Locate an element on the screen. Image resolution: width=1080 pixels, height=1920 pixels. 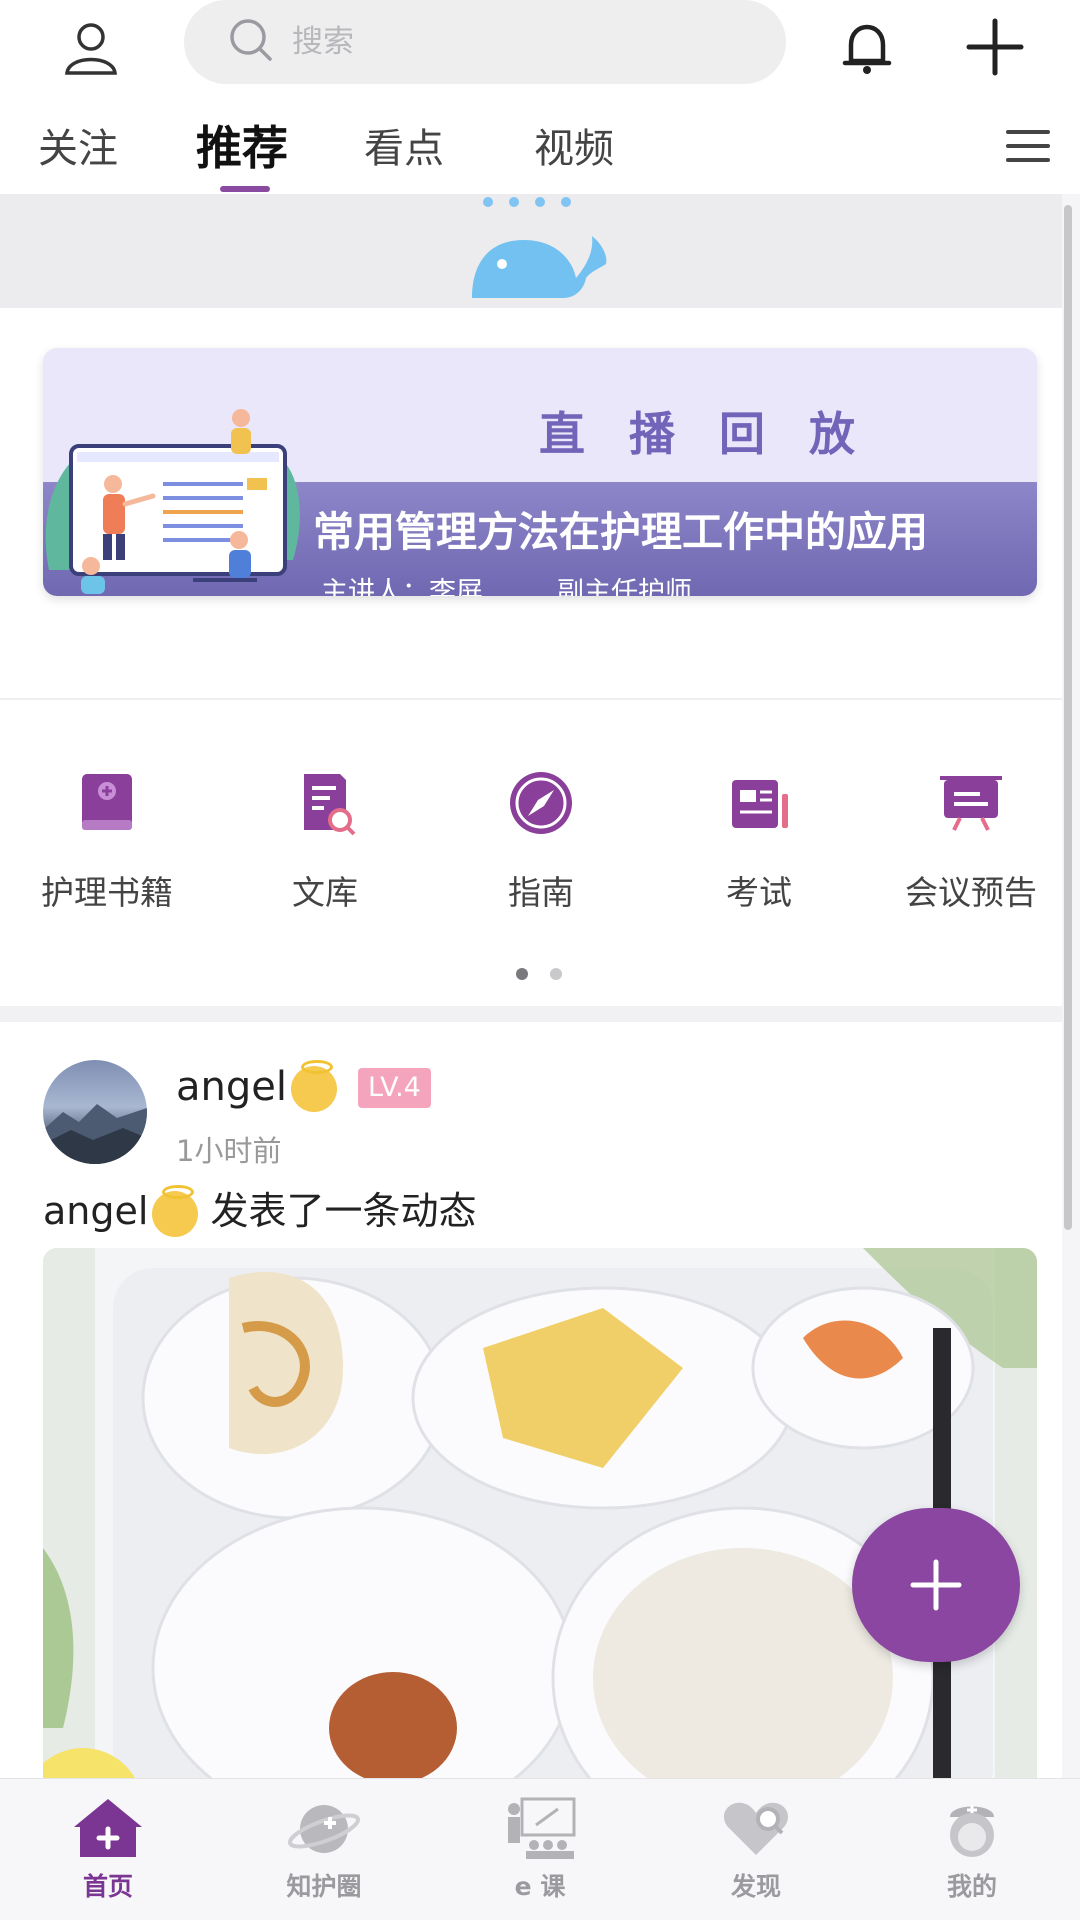
tab-highlights: 看点 is located at coordinates (404, 145).